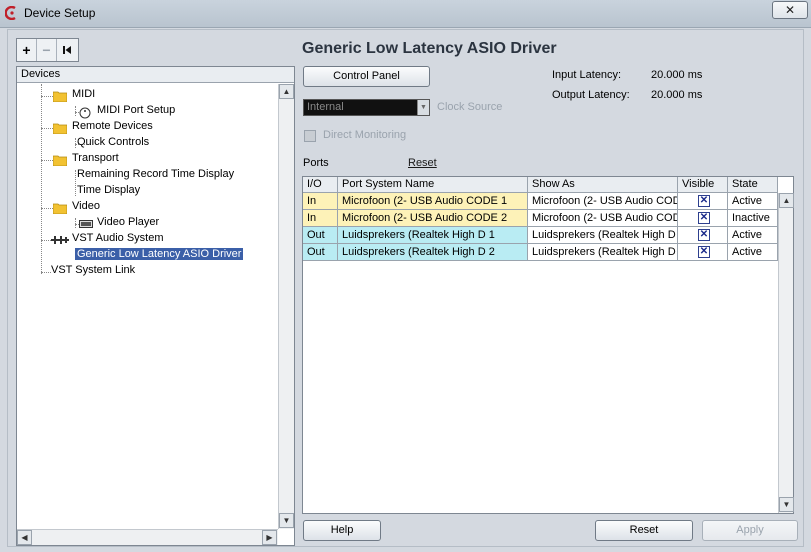  I want to click on close-icon: ✕, so click(790, 10).